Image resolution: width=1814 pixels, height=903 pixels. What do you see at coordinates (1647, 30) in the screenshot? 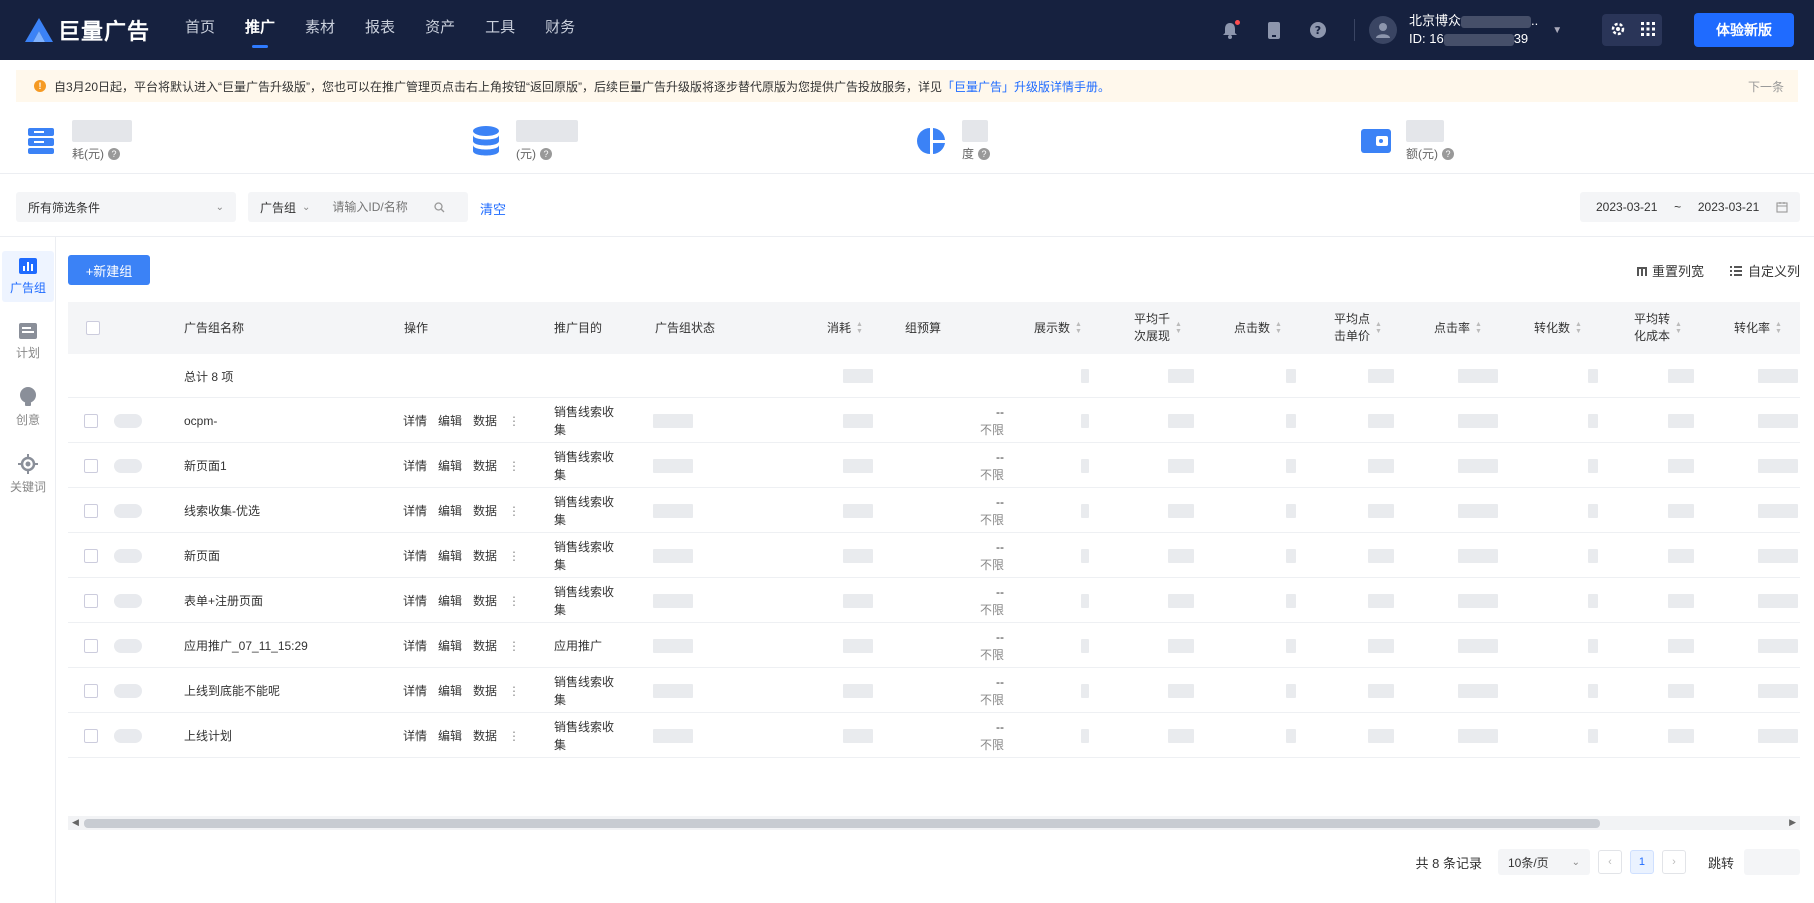
I see `grid-icon` at bounding box center [1647, 30].